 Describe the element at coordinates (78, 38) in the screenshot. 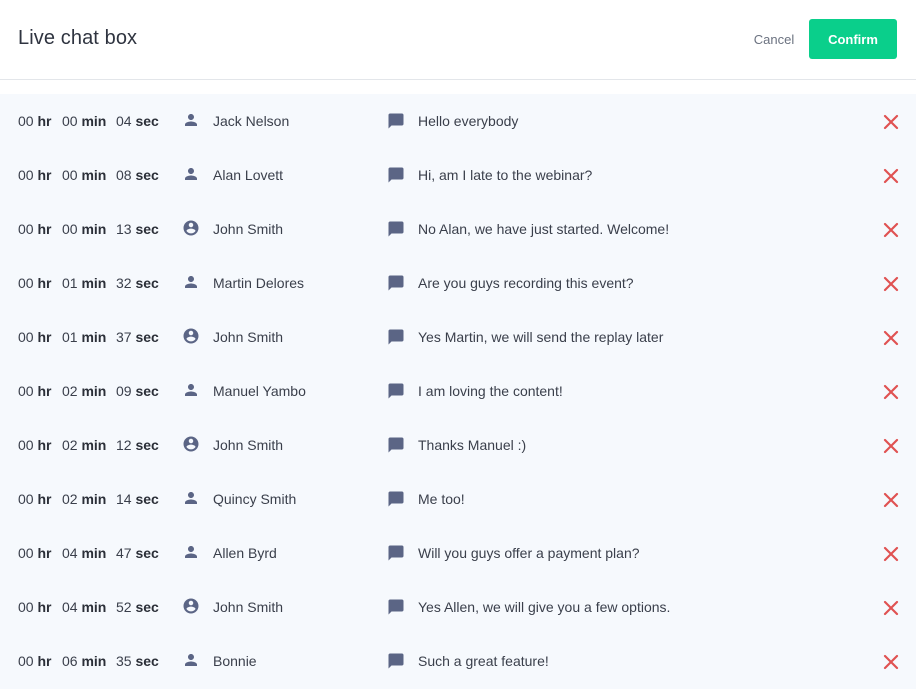

I see `page-title: Live chat box` at that location.